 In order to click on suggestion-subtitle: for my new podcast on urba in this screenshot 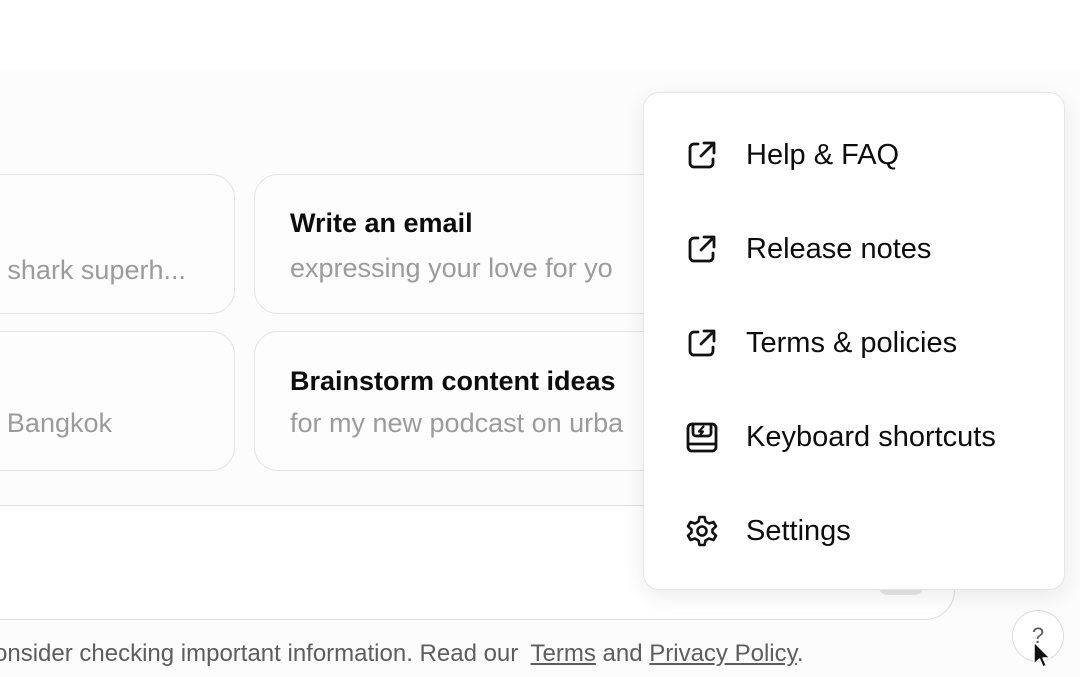, I will do `click(457, 423)`.